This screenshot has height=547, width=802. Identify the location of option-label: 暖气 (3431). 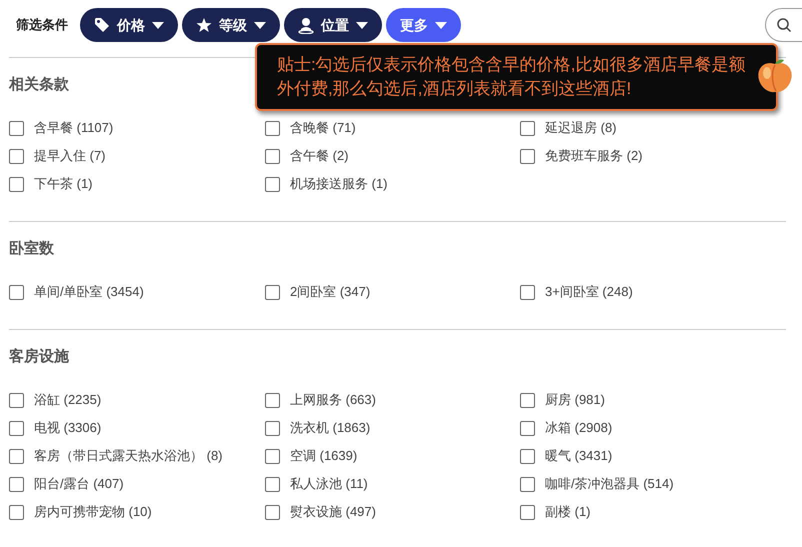
(578, 456).